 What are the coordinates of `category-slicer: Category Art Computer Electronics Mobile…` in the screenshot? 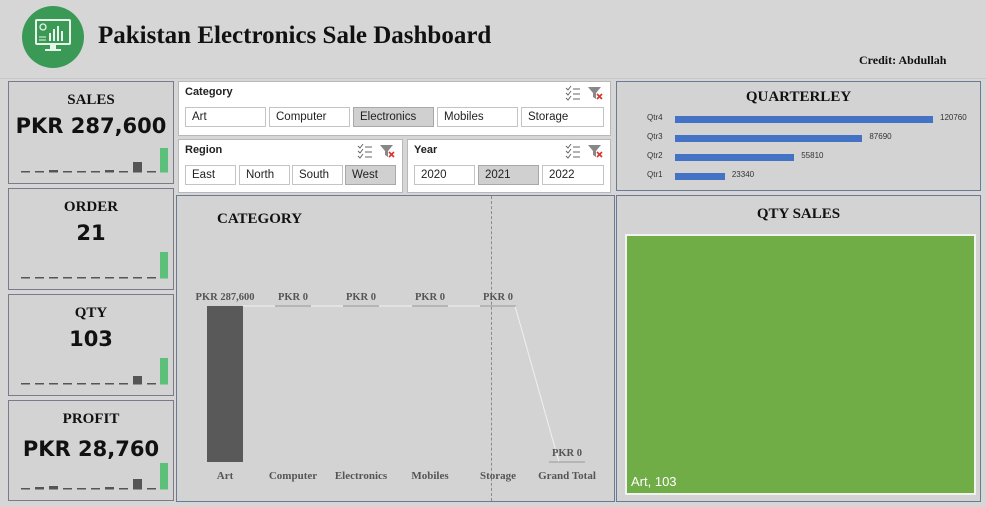 It's located at (394, 108).